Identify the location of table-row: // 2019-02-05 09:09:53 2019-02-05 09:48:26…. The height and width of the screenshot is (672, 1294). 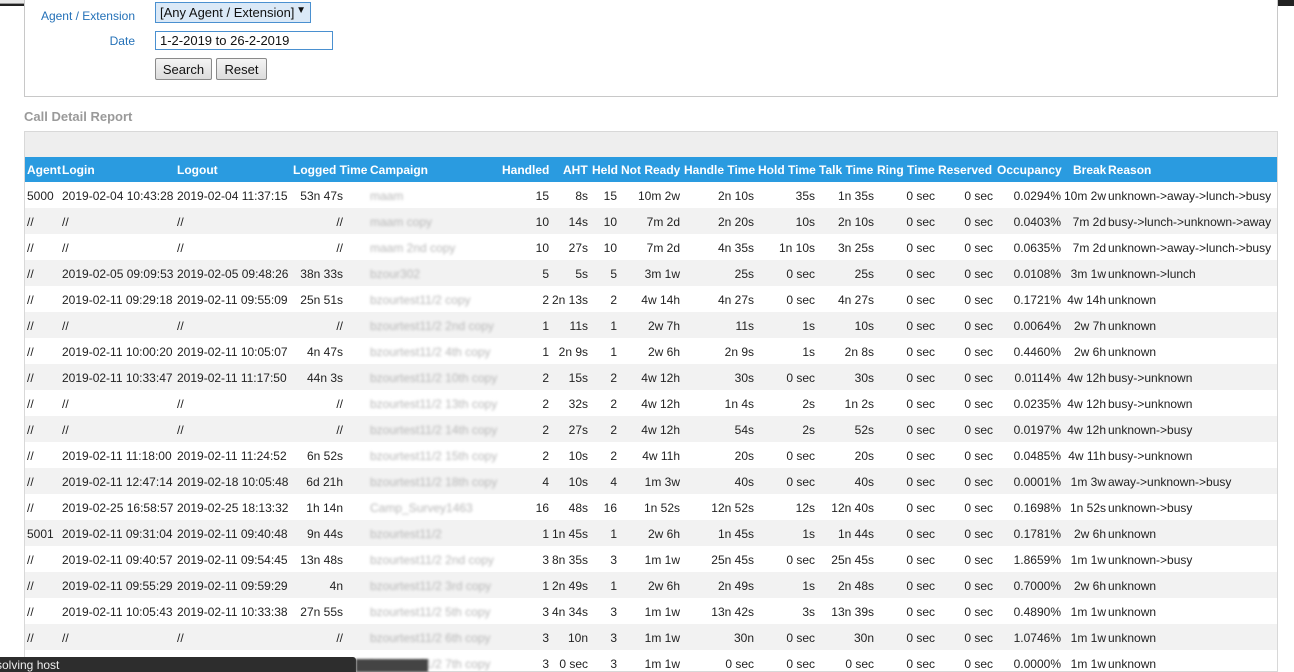
(651, 273).